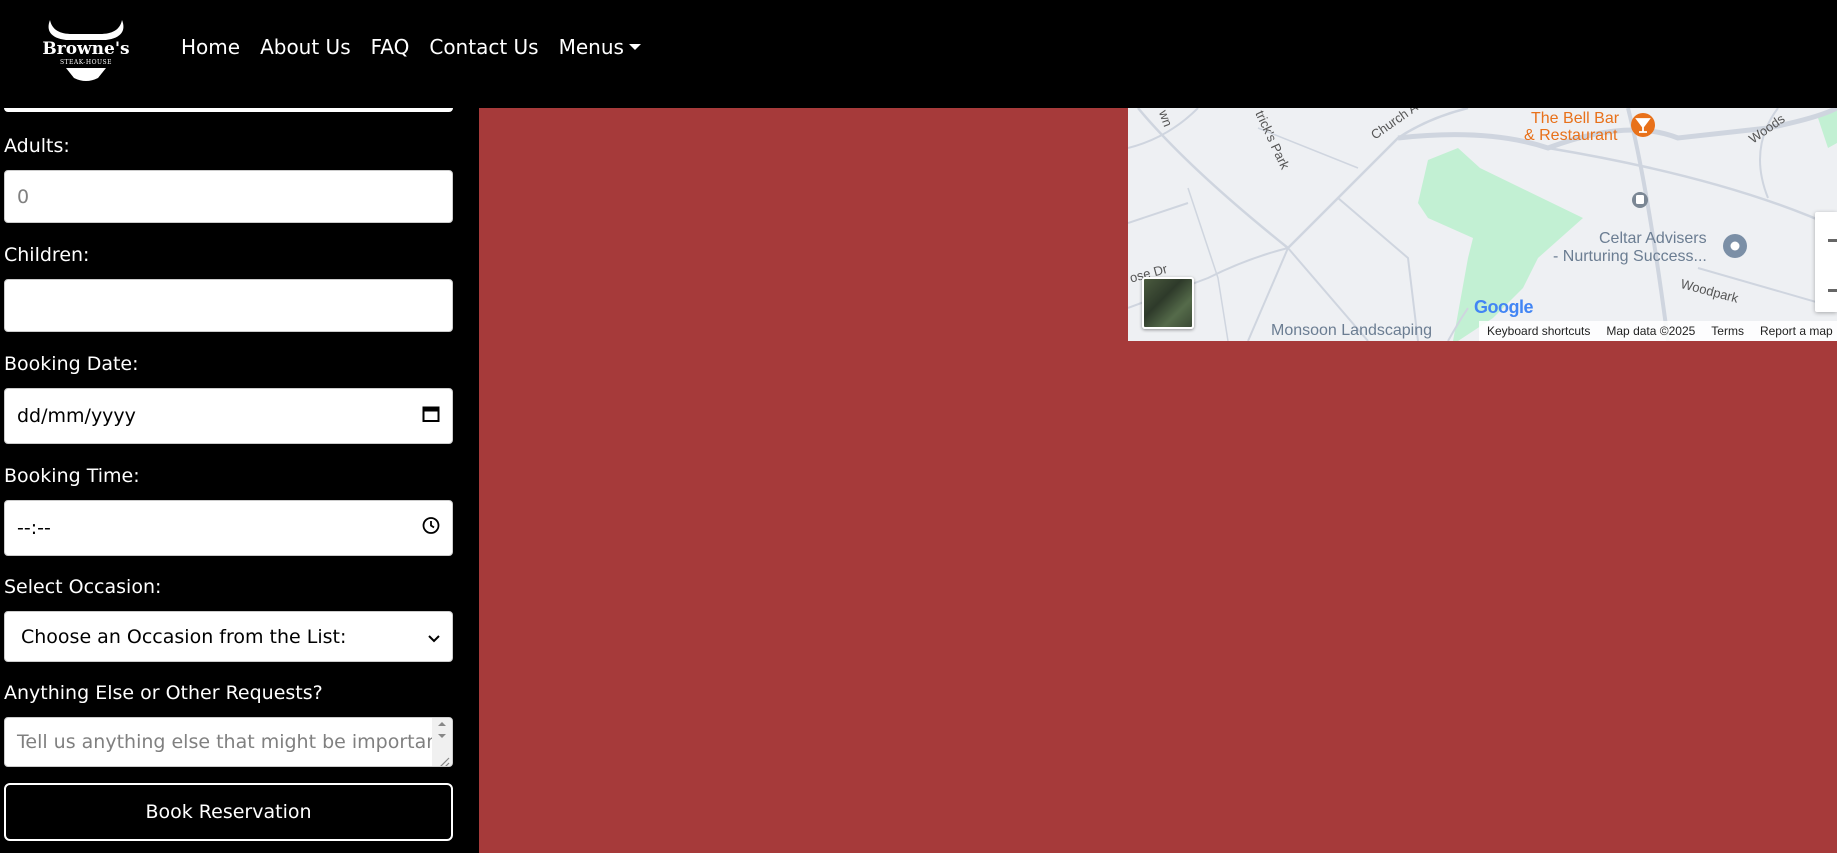 This screenshot has width=1837, height=853. I want to click on caret-down-icon, so click(634, 46).